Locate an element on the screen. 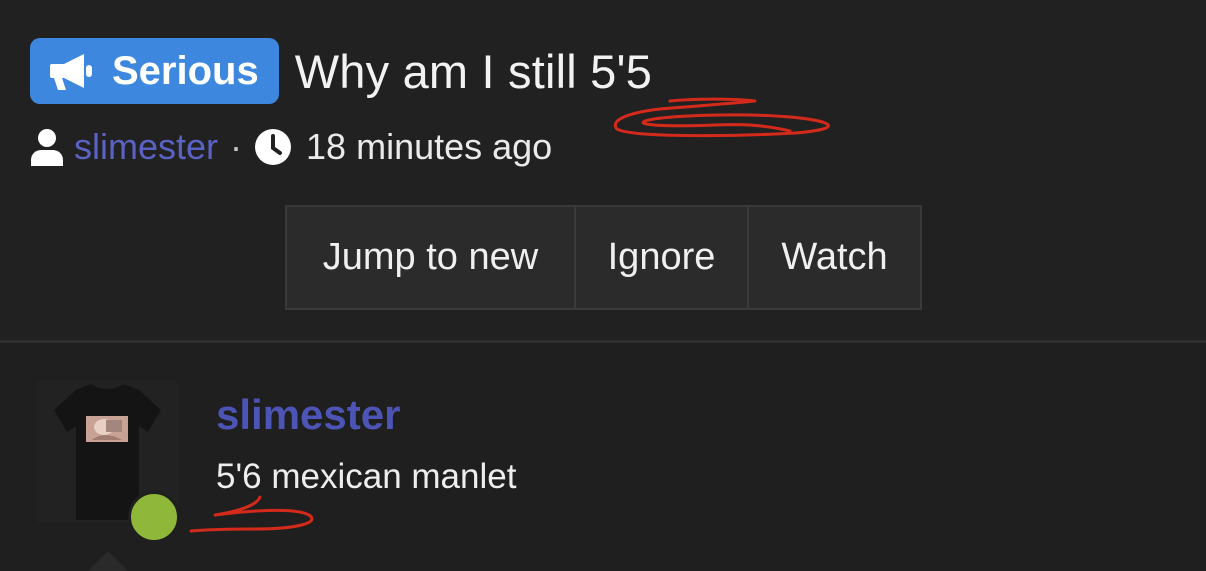 The height and width of the screenshot is (571, 1206). title-row: Serious Why am I still 5'5 is located at coordinates (341, 71).